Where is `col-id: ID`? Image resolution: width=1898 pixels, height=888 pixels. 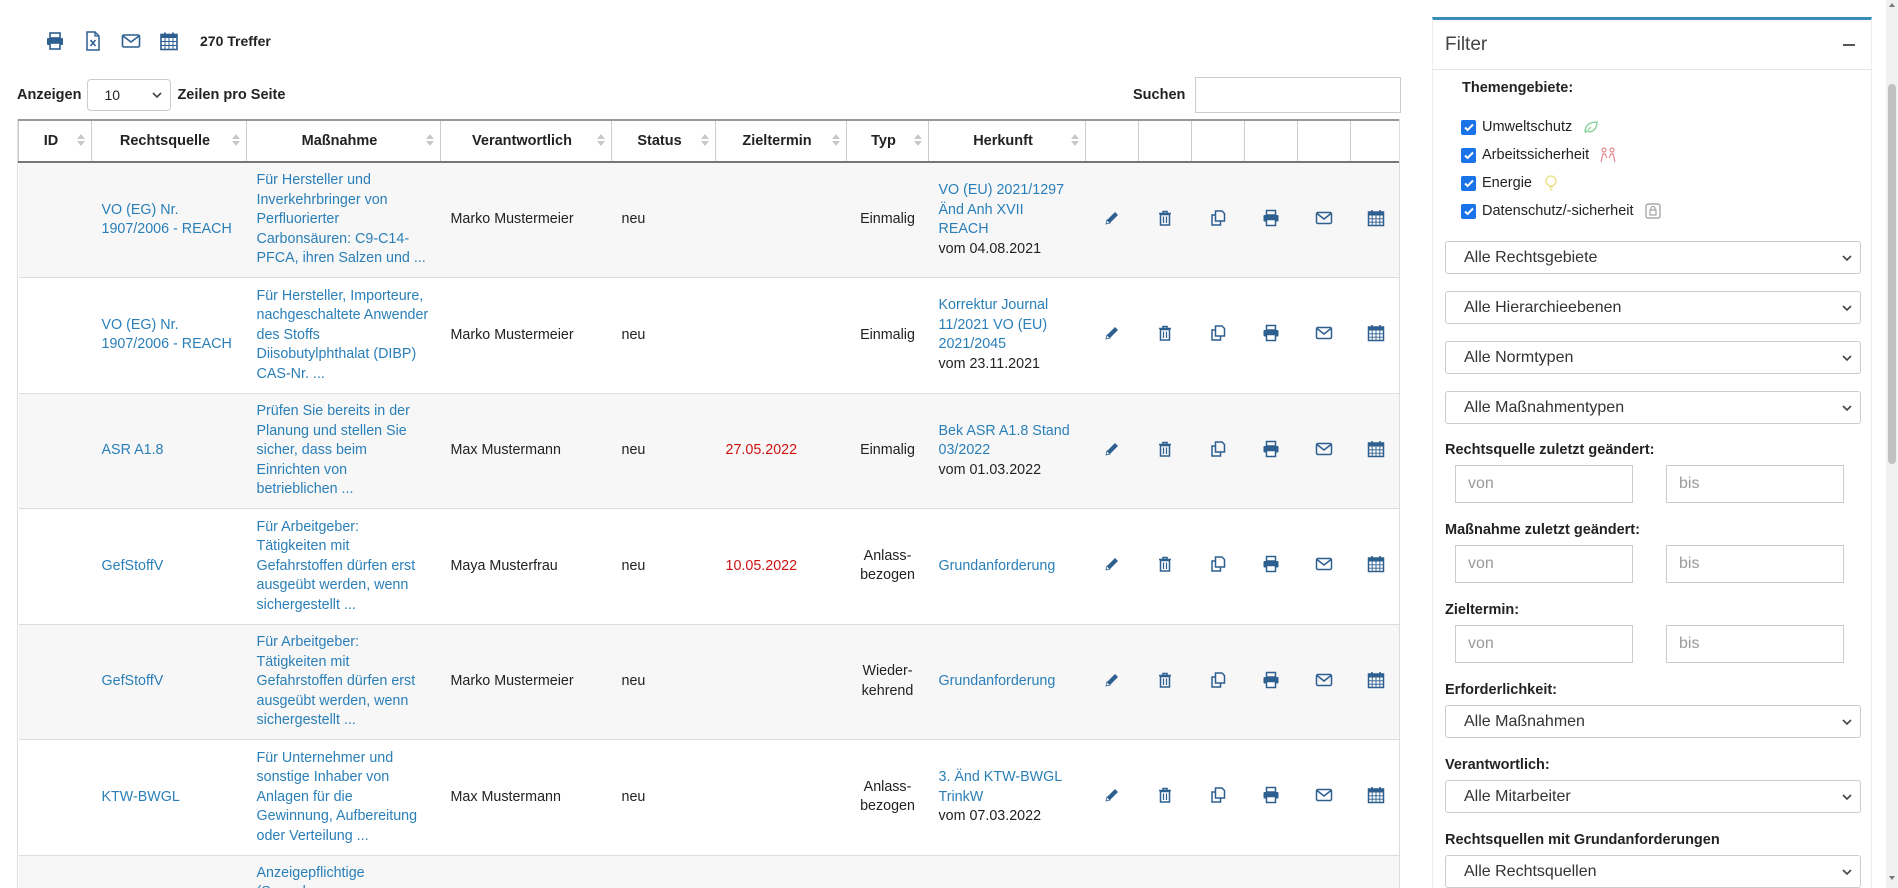 col-id: ID is located at coordinates (55, 141).